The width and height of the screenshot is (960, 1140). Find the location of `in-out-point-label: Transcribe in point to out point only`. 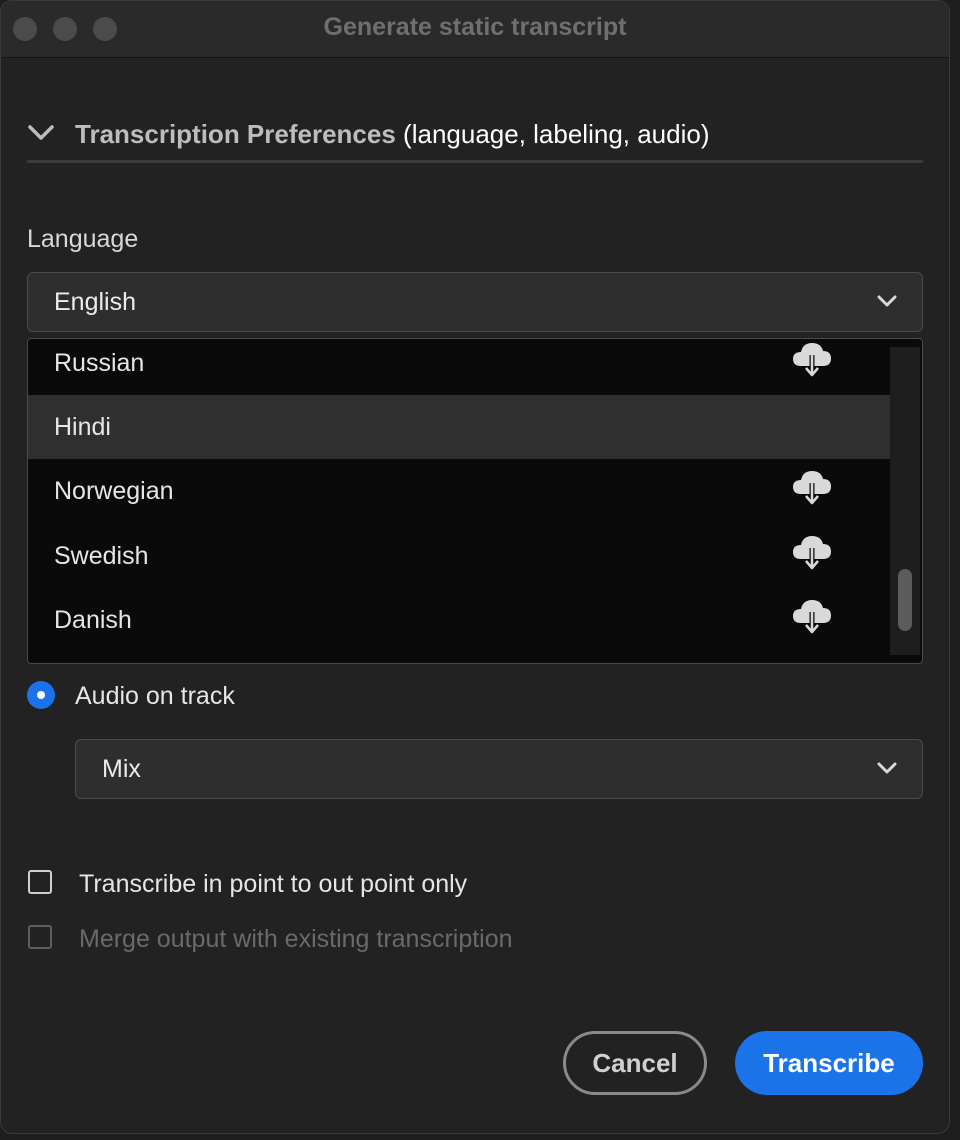

in-out-point-label: Transcribe in point to out point only is located at coordinates (273, 884).